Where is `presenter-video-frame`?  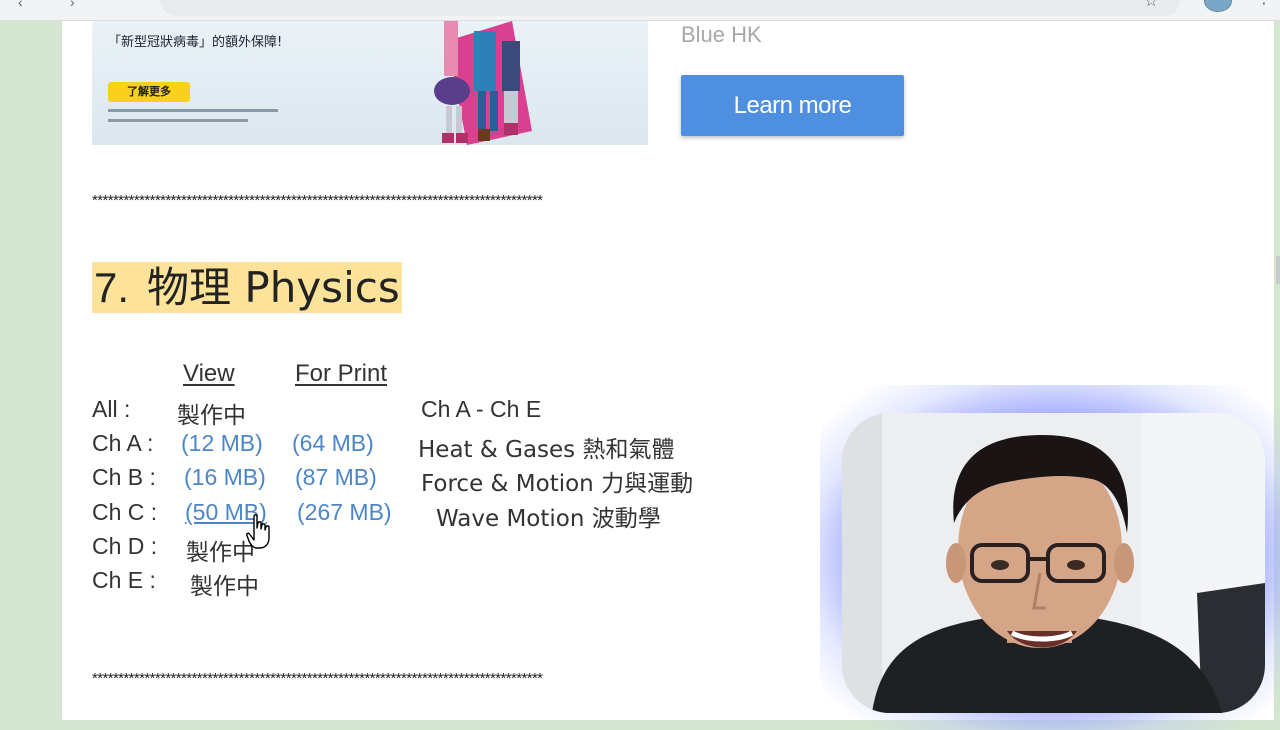
presenter-video-frame is located at coordinates (1053, 563).